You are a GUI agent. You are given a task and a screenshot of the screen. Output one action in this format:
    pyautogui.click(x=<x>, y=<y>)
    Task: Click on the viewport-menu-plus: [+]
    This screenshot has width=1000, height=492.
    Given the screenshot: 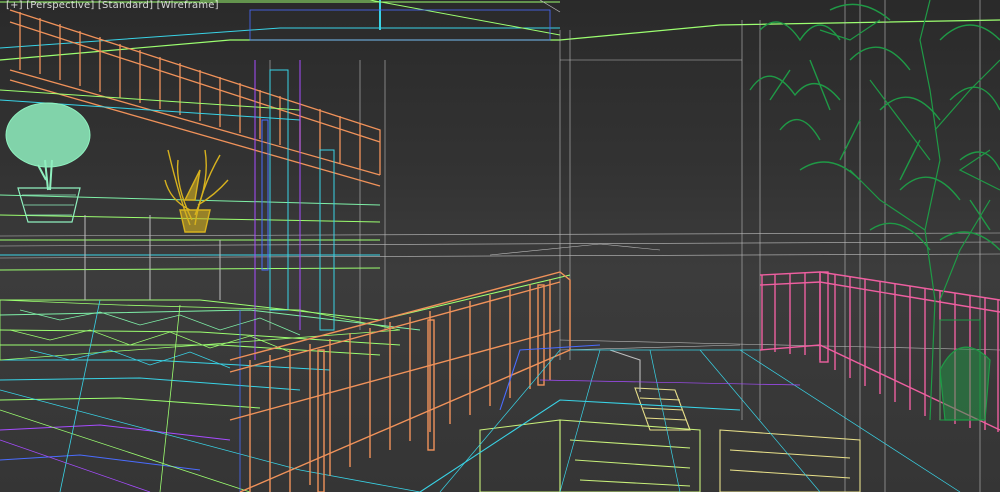 What is the action you would take?
    pyautogui.click(x=14, y=5)
    